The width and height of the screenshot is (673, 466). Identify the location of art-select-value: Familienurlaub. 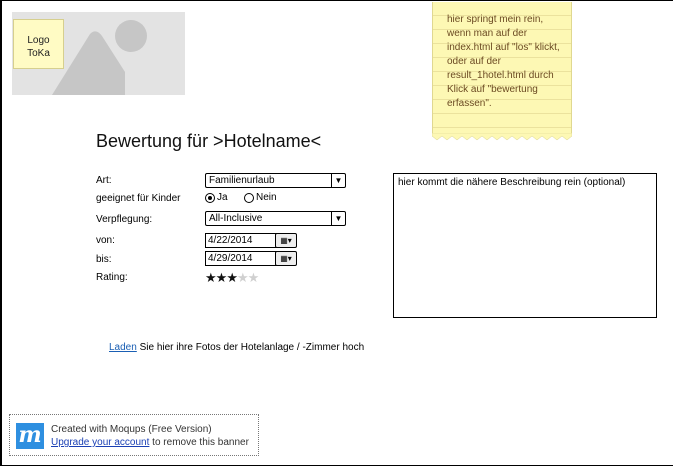
(242, 180).